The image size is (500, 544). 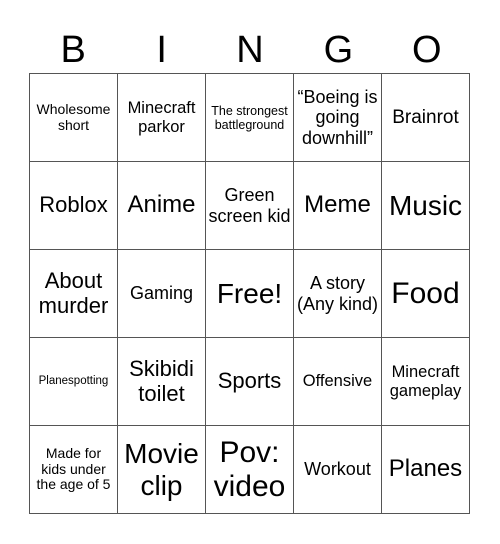 What do you see at coordinates (426, 294) in the screenshot?
I see `bingo-cell: Food` at bounding box center [426, 294].